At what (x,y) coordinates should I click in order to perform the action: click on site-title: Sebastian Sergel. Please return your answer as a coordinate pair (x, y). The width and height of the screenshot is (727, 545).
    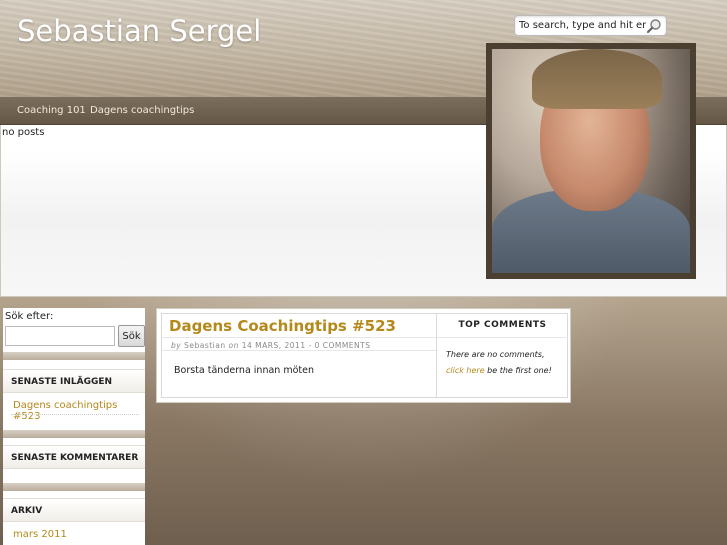
    Looking at the image, I should click on (139, 31).